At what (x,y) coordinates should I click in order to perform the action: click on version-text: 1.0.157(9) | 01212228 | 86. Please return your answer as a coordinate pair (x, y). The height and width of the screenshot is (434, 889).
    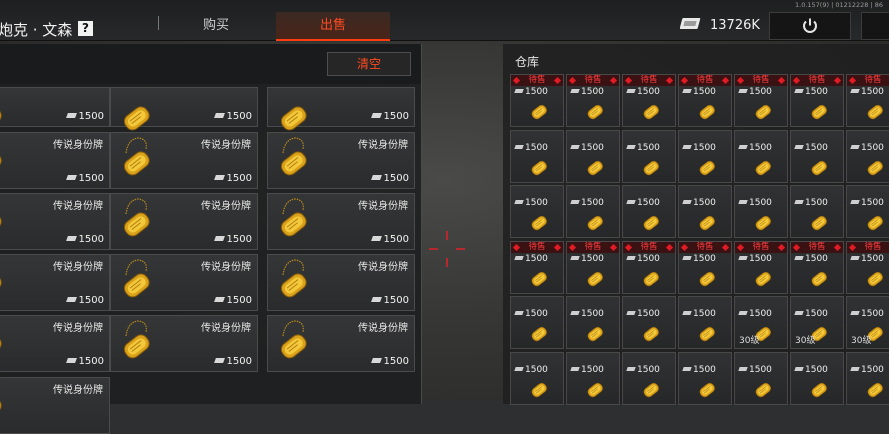
    Looking at the image, I should click on (839, 5).